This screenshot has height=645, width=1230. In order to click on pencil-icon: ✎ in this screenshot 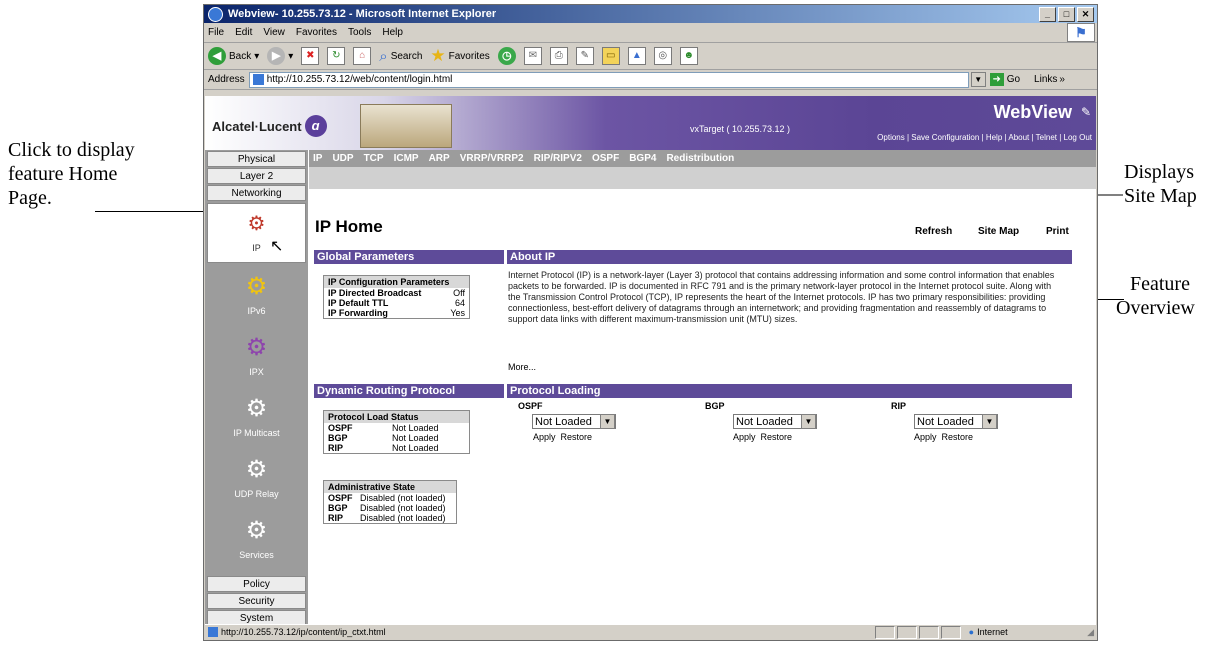, I will do `click(1085, 112)`.